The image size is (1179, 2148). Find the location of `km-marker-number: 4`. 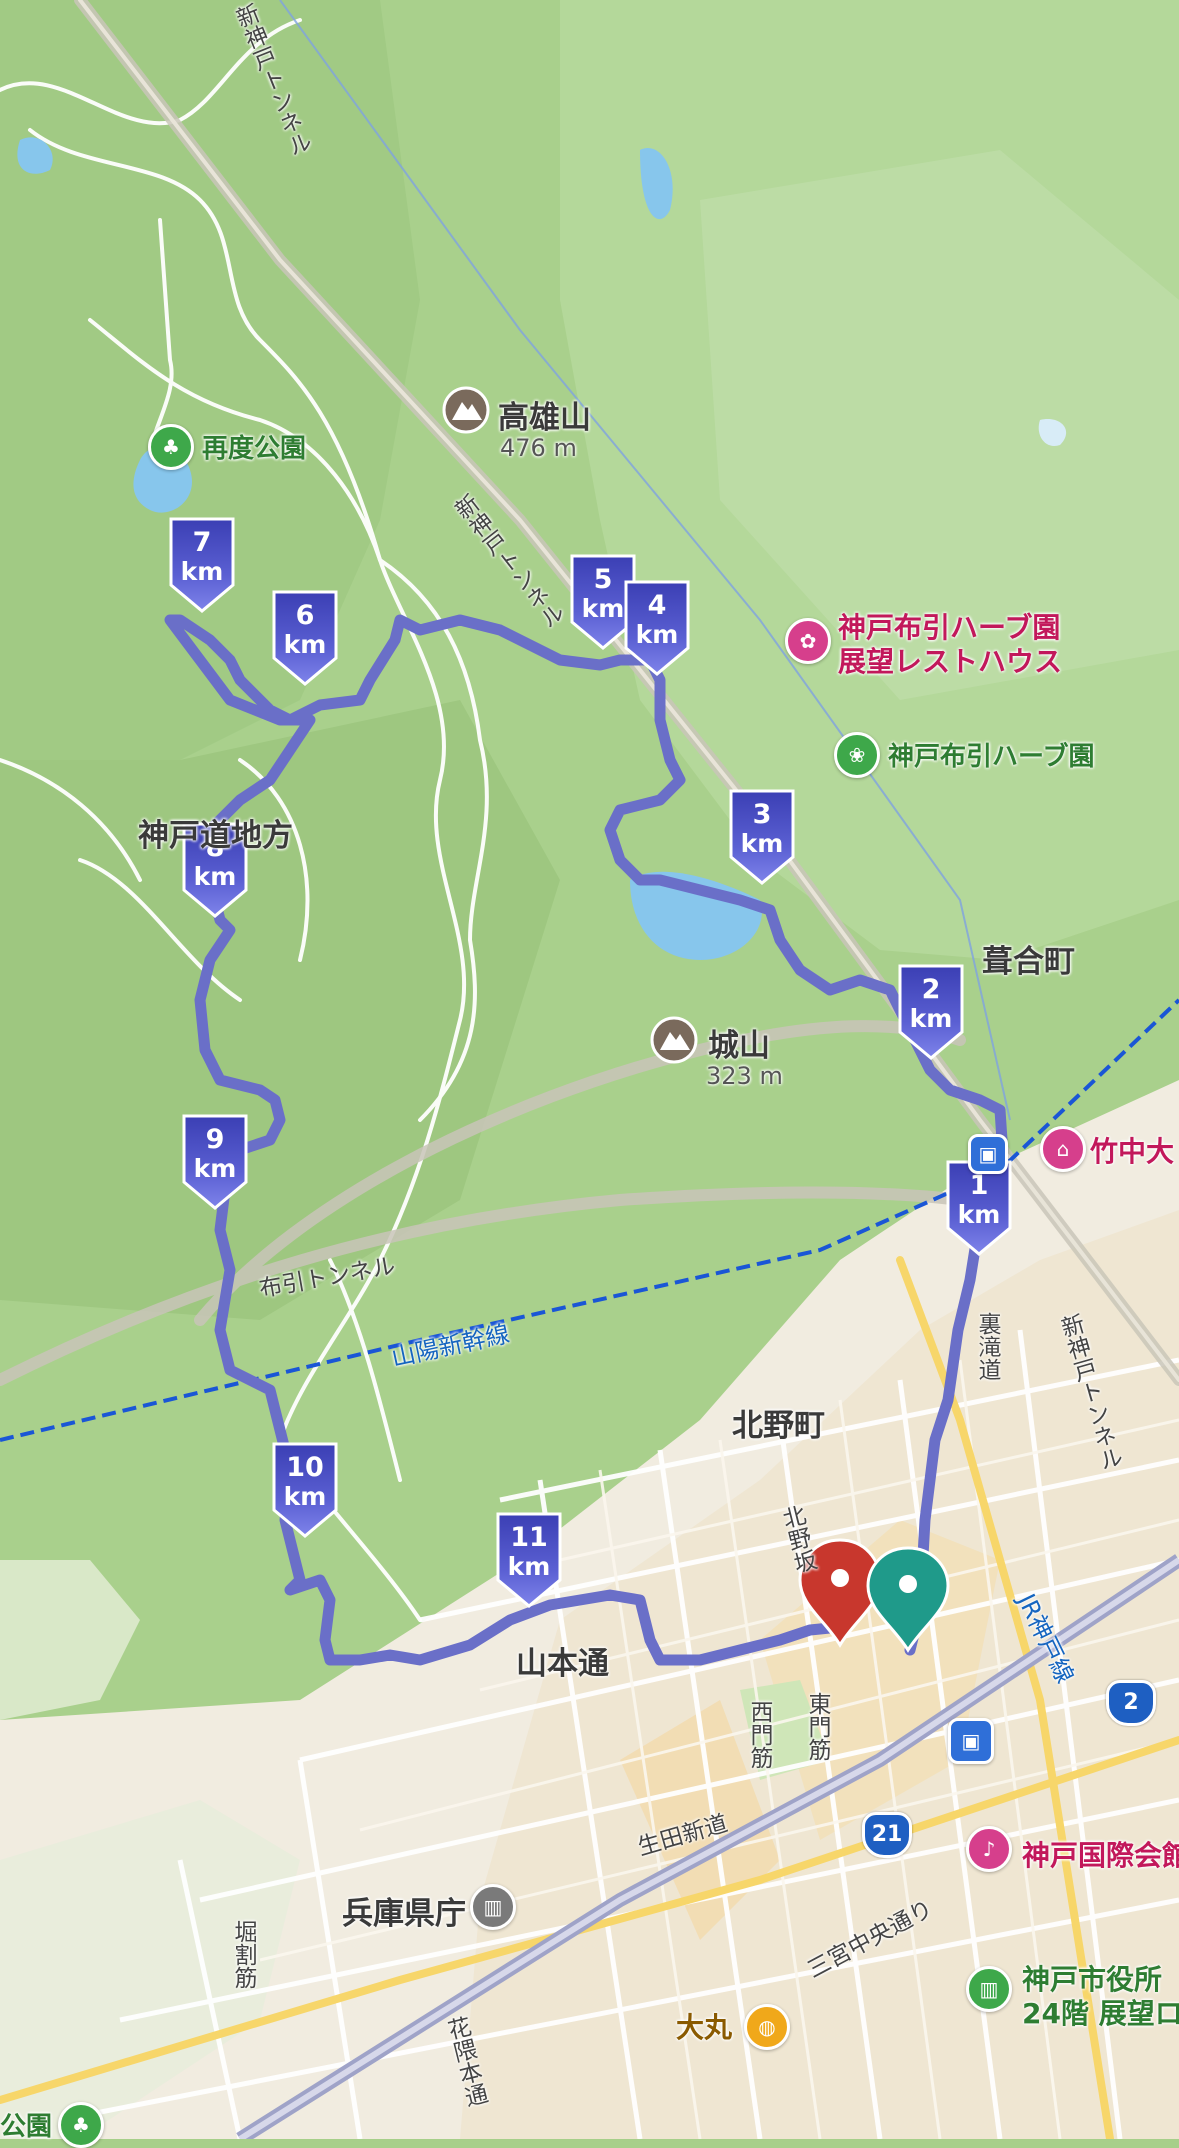

km-marker-number: 4 is located at coordinates (657, 605).